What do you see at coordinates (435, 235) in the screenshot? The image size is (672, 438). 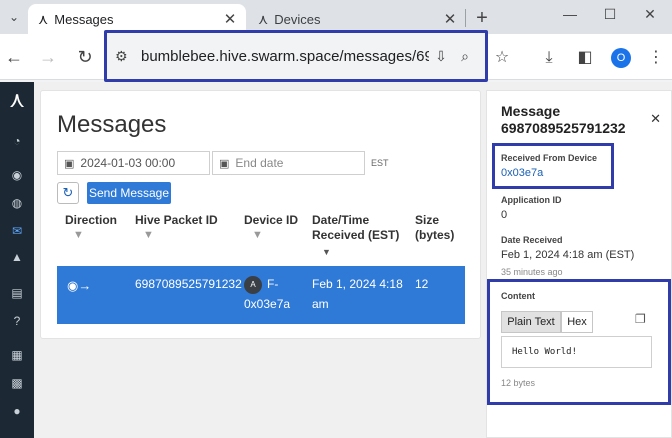 I see `column-header-size-line2: (bytes)` at bounding box center [435, 235].